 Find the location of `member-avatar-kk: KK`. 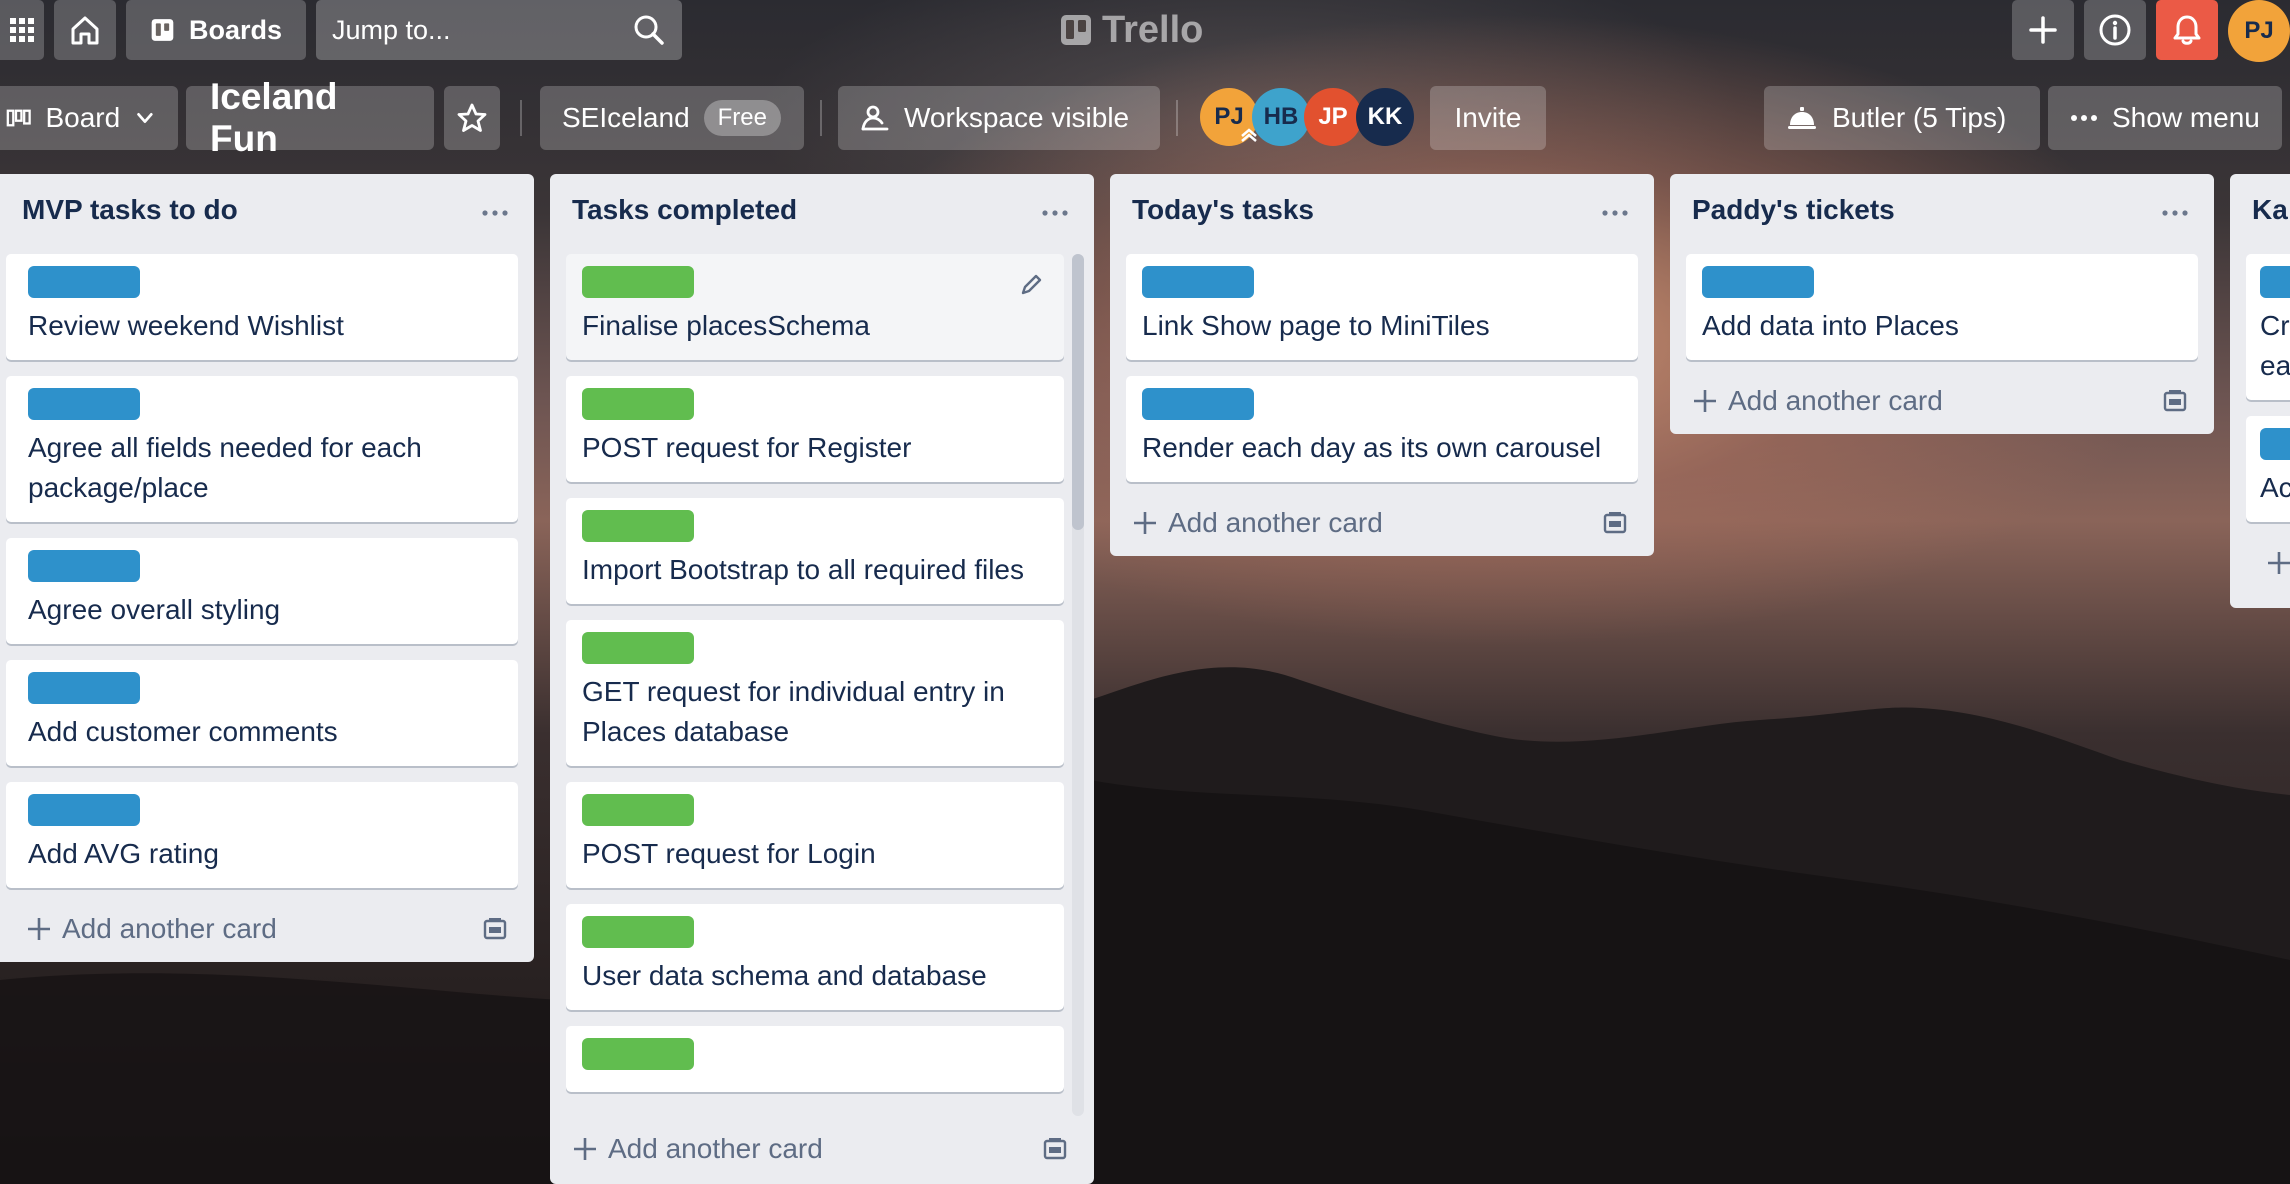

member-avatar-kk: KK is located at coordinates (1385, 117).